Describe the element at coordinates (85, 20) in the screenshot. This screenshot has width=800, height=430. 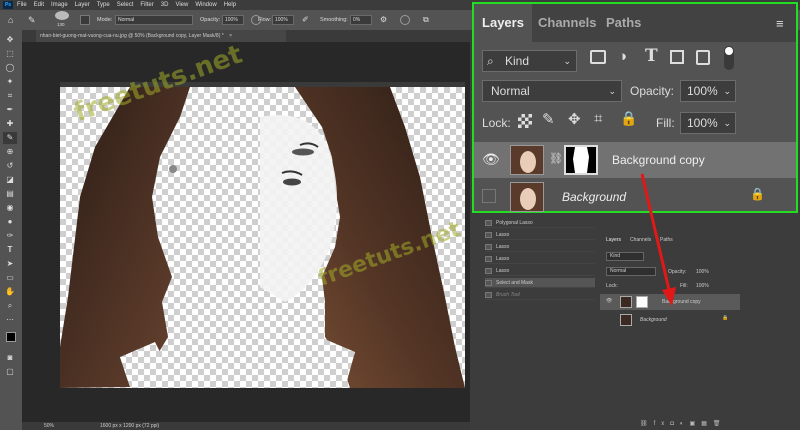
I see `brush-panel-icon` at that location.